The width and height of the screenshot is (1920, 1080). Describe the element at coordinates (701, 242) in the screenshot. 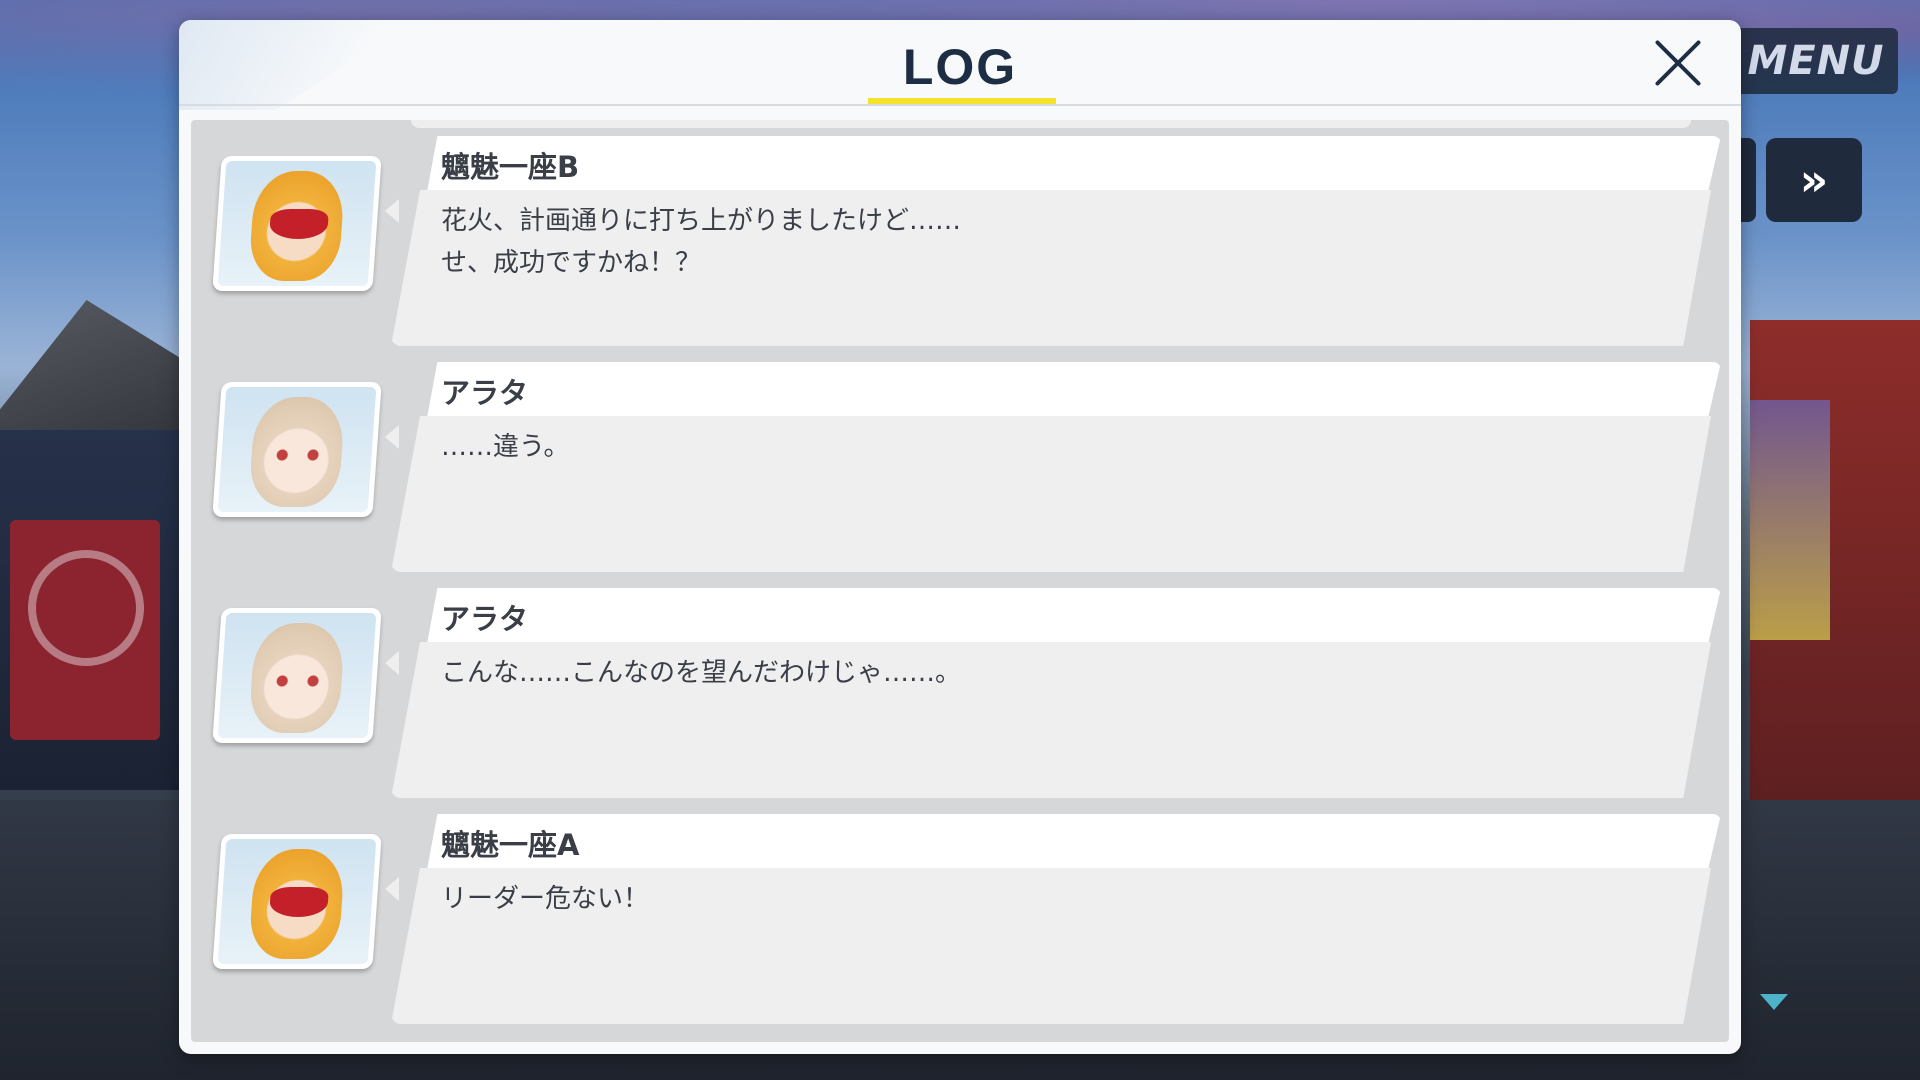

I see `message-text: 花火、計画通りに打ち上がりましたけど…… せ、成功ですかね！？` at that location.